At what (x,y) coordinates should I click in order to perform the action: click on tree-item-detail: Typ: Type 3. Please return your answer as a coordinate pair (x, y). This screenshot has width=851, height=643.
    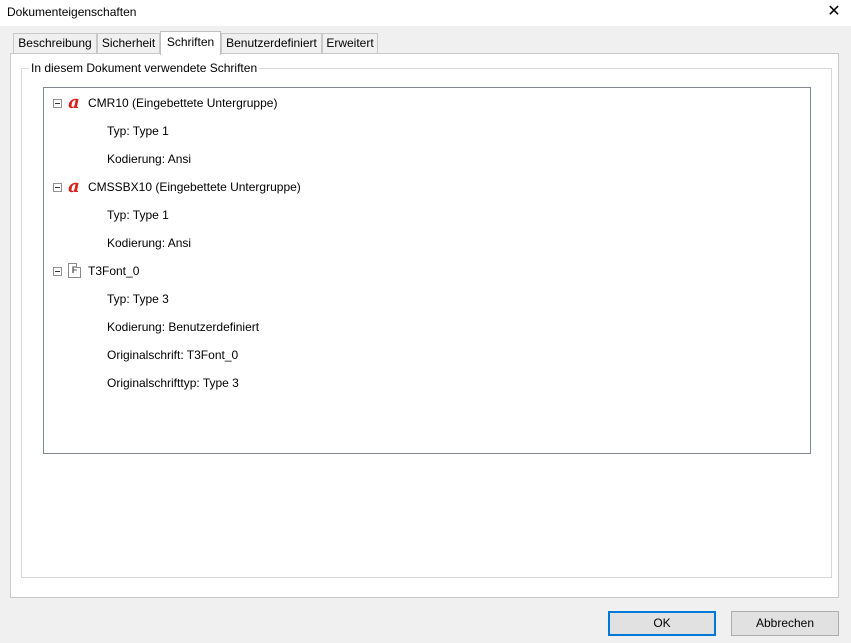
    Looking at the image, I should click on (138, 299).